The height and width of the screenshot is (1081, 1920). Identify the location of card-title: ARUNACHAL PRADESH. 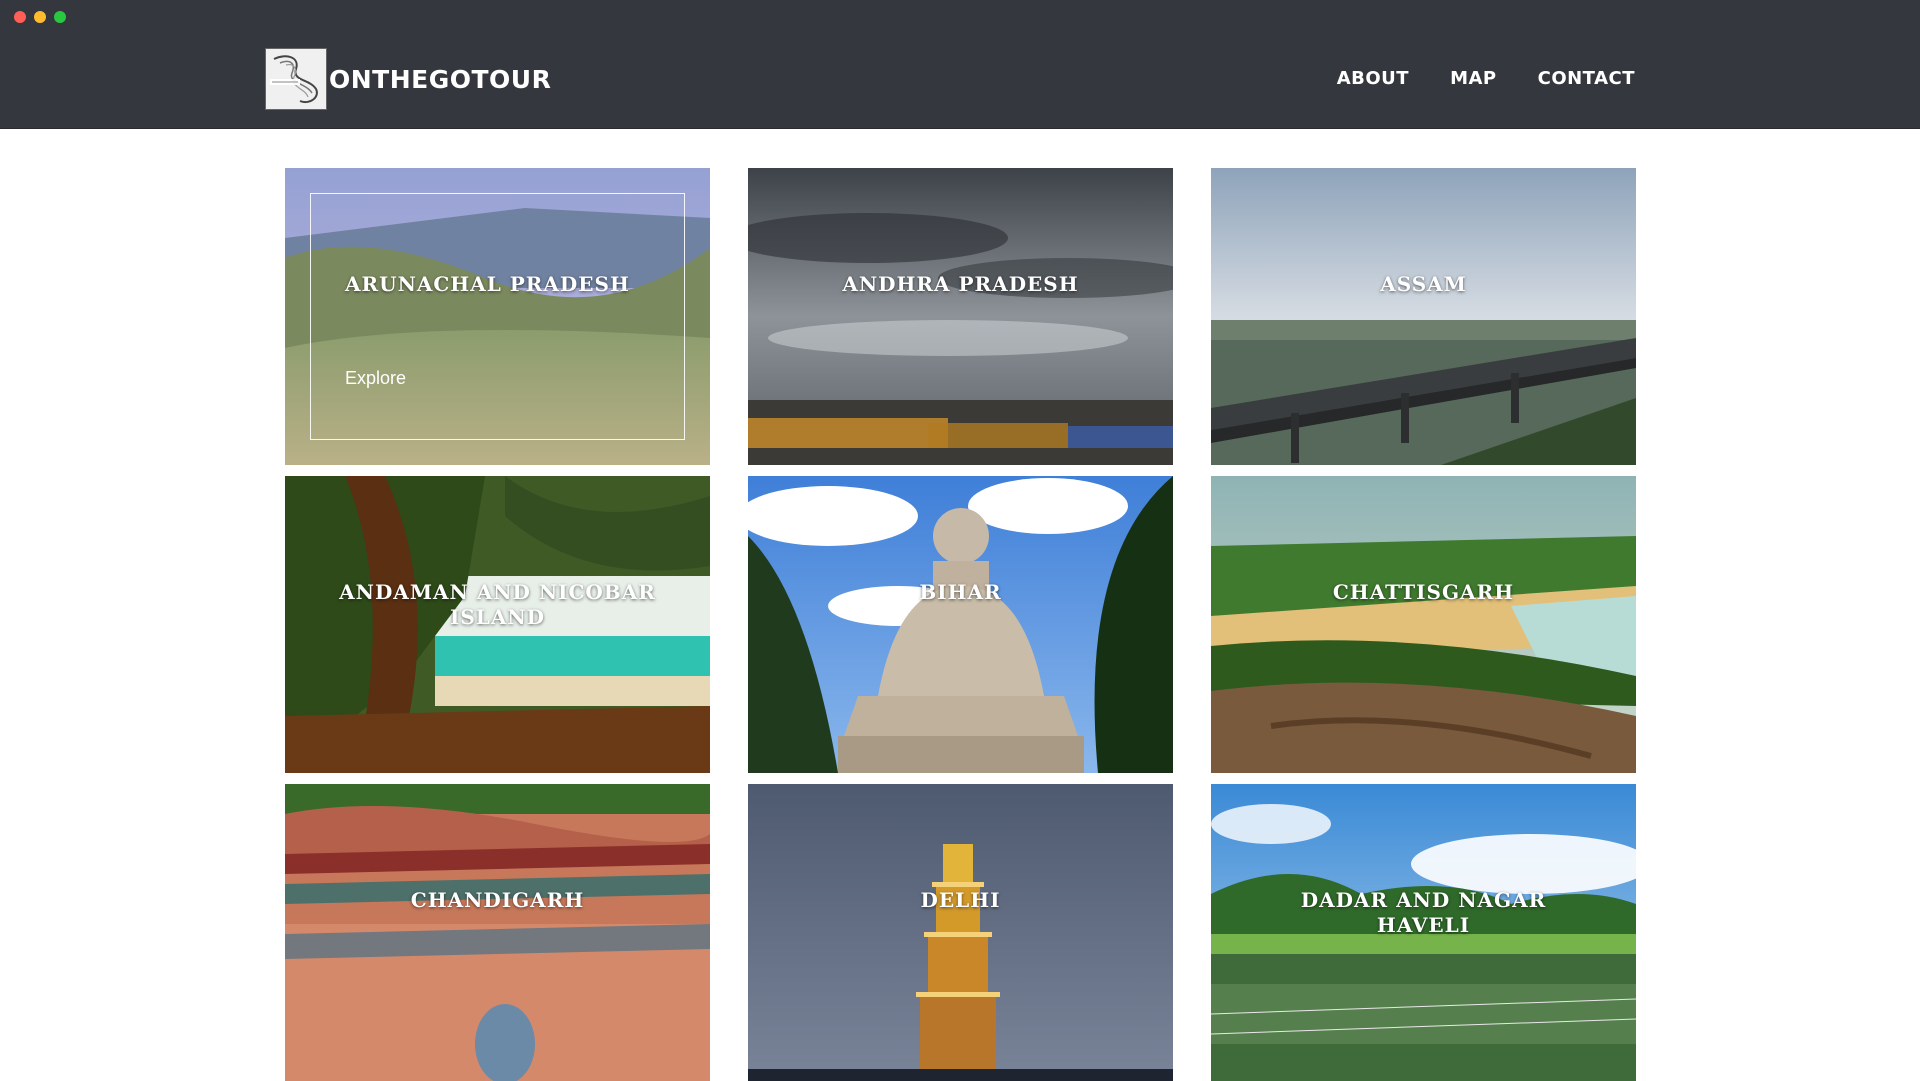
(487, 284).